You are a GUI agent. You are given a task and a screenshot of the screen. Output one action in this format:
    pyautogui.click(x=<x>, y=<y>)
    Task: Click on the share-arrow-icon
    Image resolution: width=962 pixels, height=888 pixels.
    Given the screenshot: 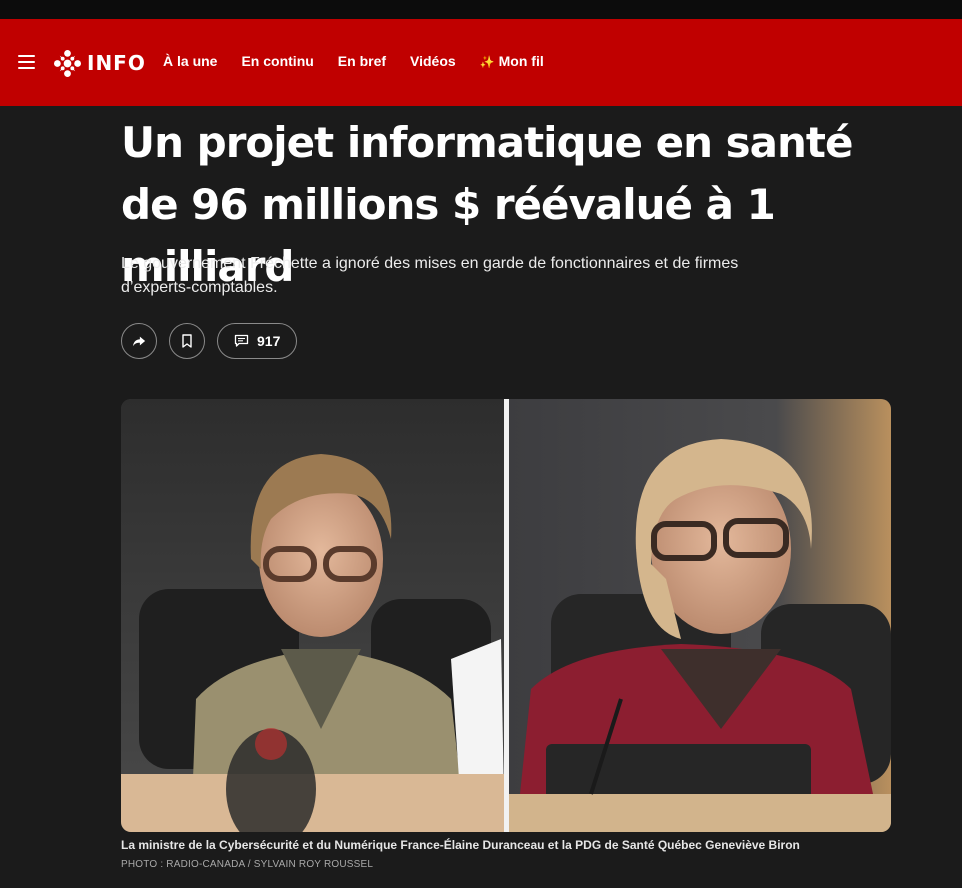 What is the action you would take?
    pyautogui.click(x=139, y=341)
    